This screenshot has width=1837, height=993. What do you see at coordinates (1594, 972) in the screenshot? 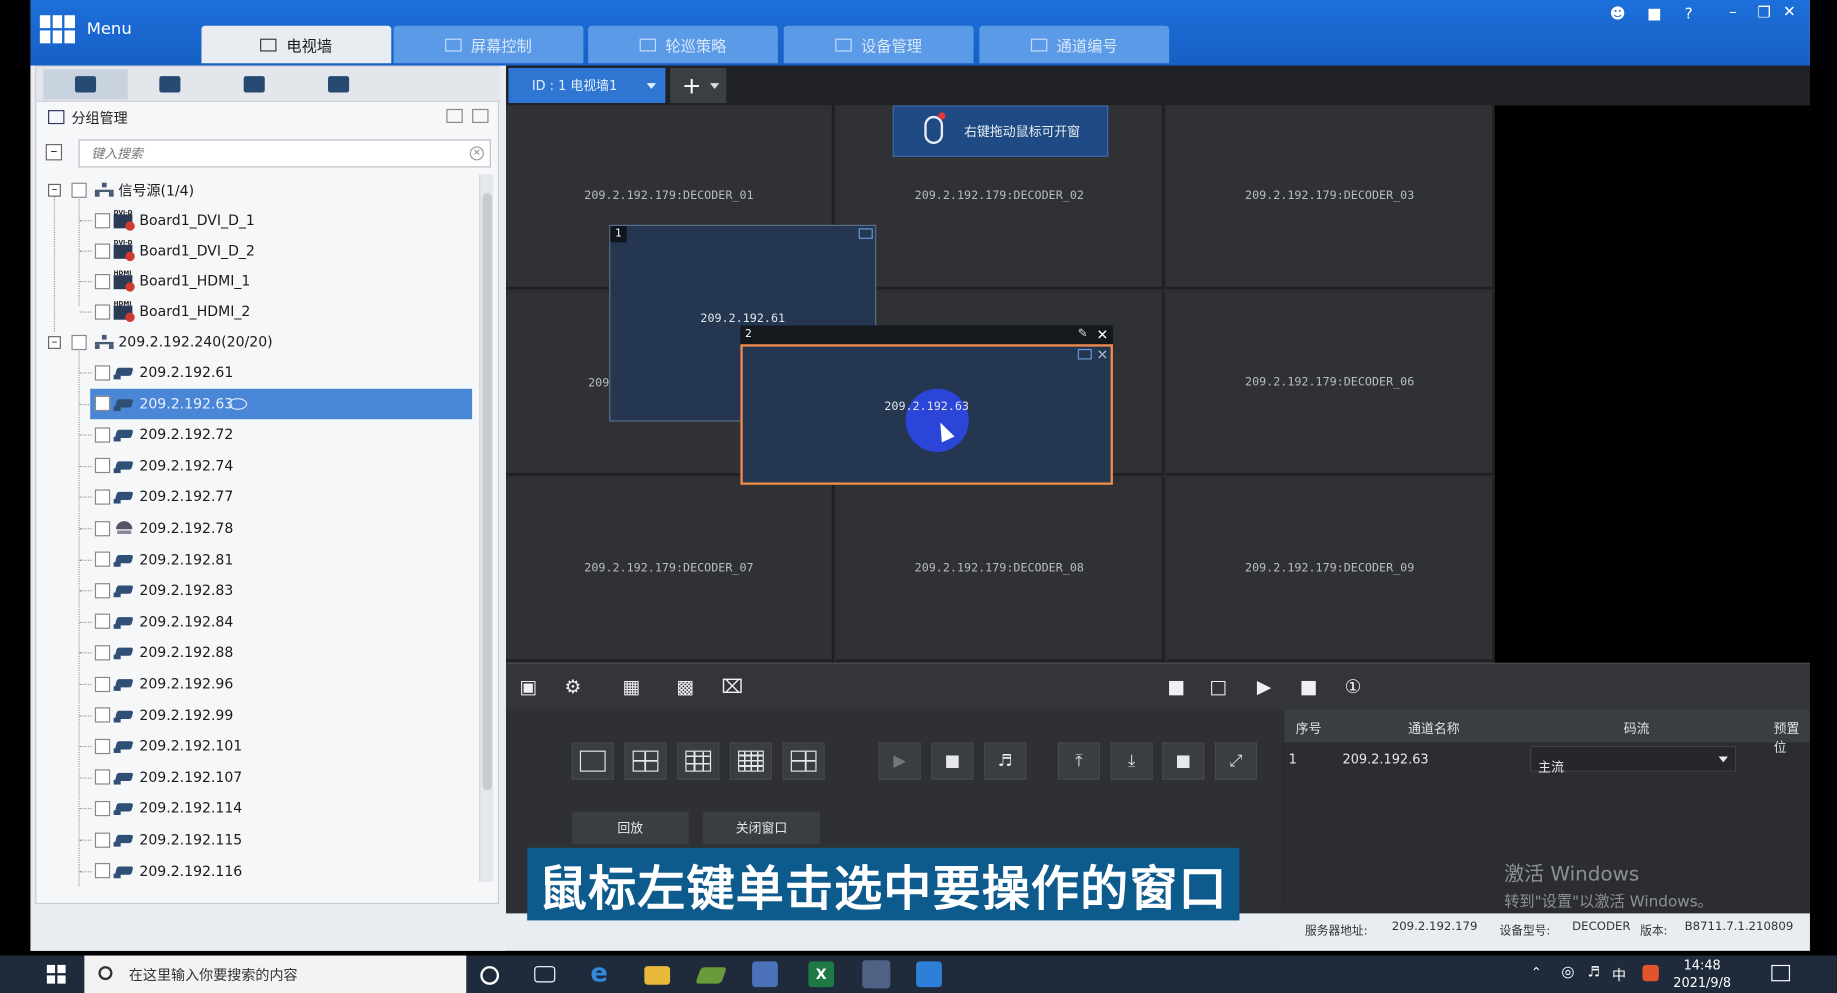
I see `volume-icon: ♬` at bounding box center [1594, 972].